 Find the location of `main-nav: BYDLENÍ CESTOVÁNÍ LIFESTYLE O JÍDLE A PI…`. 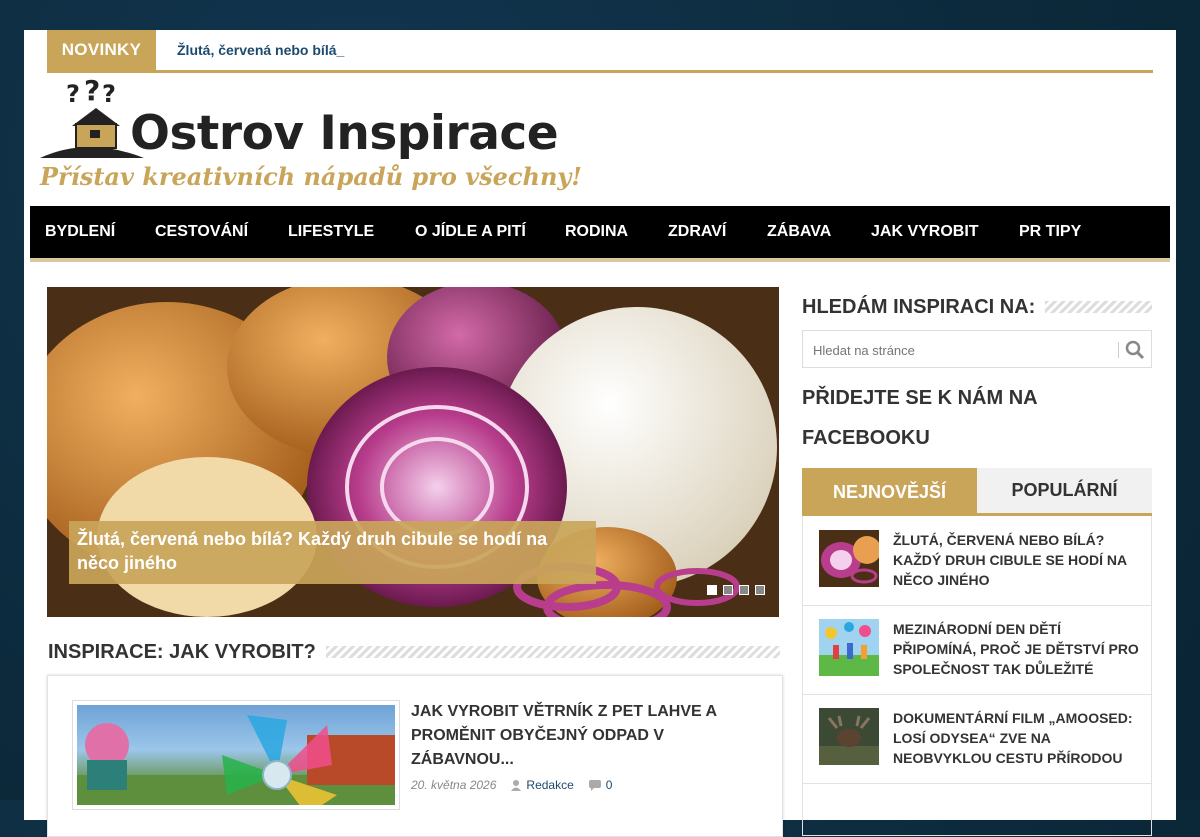

main-nav: BYDLENÍ CESTOVÁNÍ LIFESTYLE O JÍDLE A PI… is located at coordinates (600, 234).